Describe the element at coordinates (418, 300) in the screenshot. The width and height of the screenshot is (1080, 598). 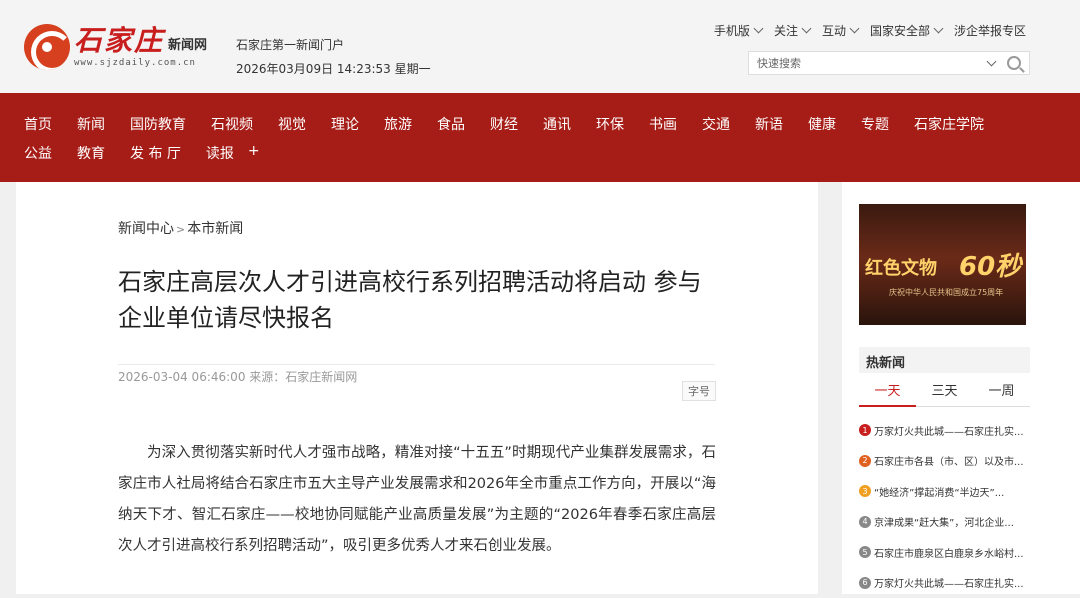
I see `article-title: 石家庄高层次人才引进高校行系列招聘活动将启动 参与企业单位请尽快报名` at that location.